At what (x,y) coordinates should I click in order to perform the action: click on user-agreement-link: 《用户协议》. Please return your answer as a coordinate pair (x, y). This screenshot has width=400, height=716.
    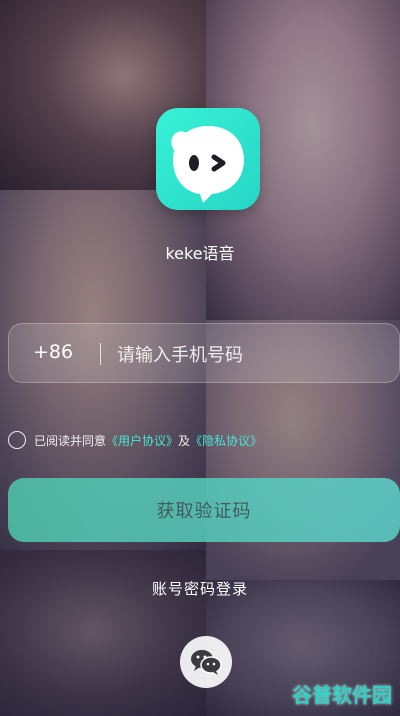
    Looking at the image, I should click on (142, 440).